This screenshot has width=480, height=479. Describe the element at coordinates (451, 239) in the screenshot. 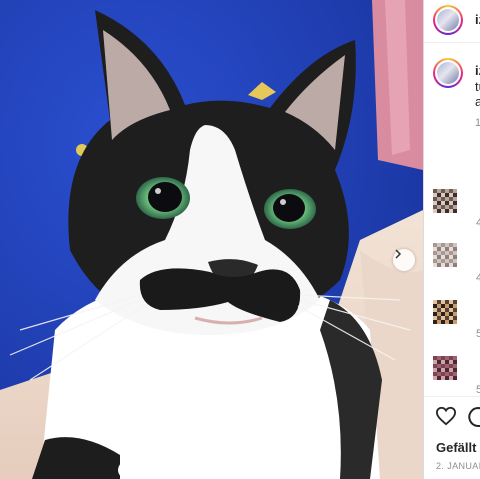

I see `post-side-panel: iz iz tu a 1 4 4 5 5 Gefällt 4 2. JANUAR` at that location.